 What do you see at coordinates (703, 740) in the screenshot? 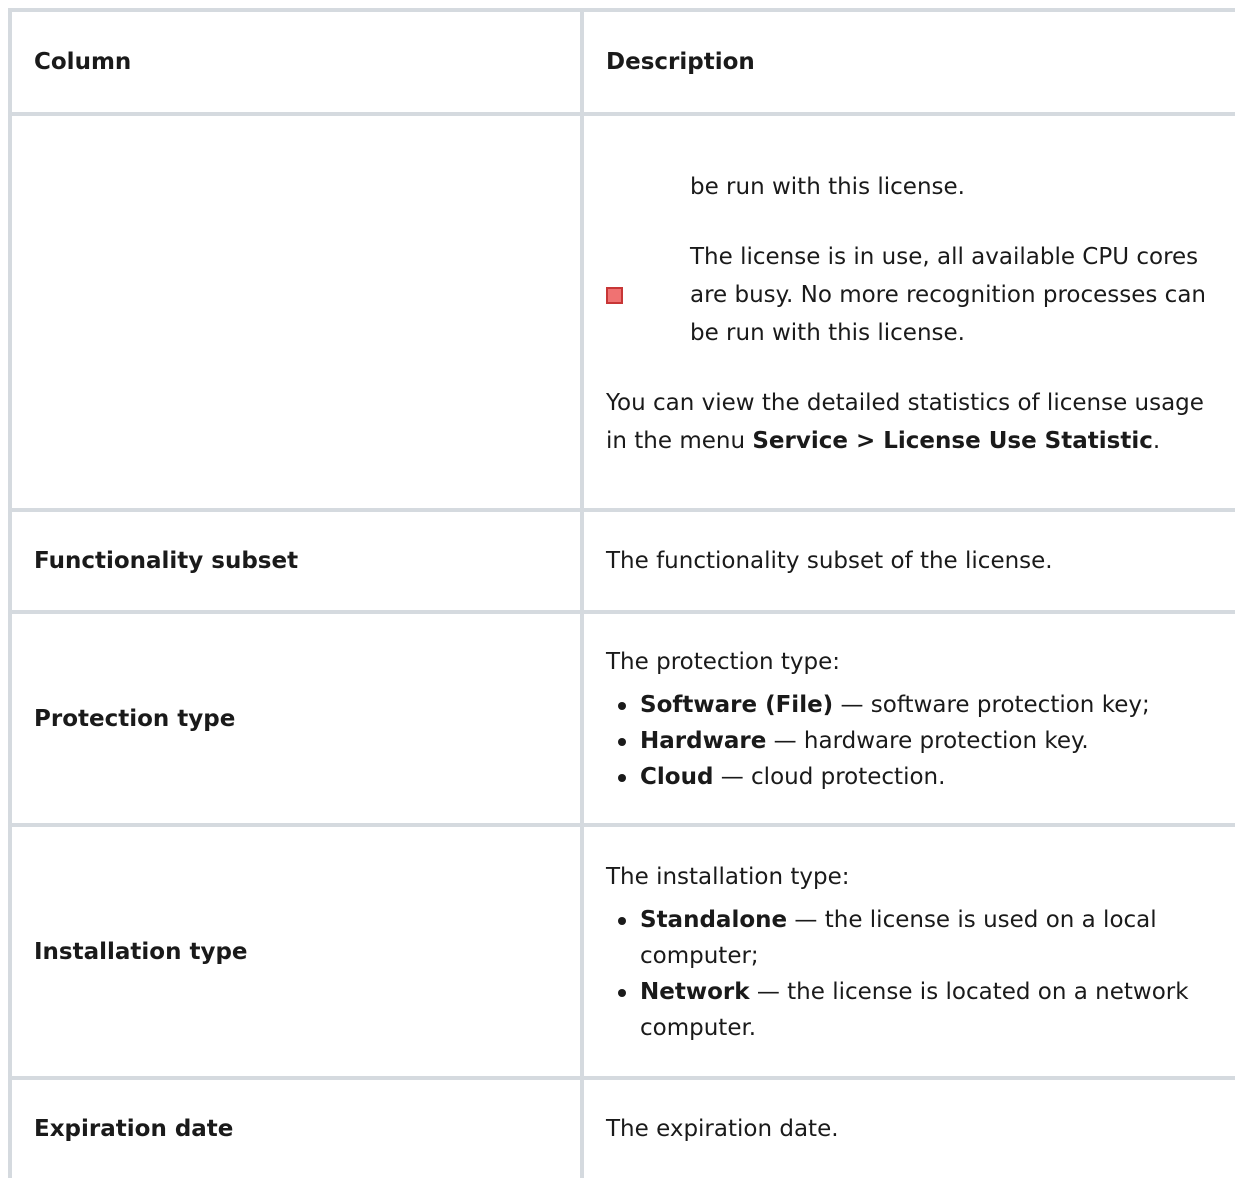
I see `list-term: Hardware` at bounding box center [703, 740].